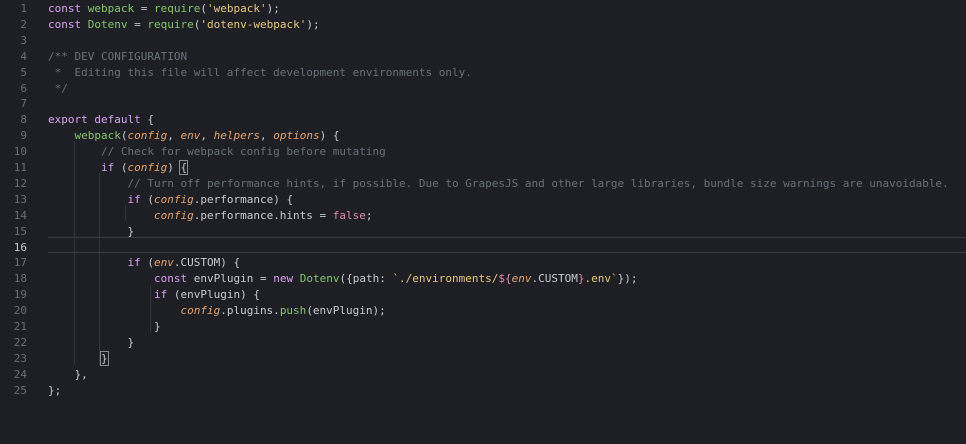 Image resolution: width=966 pixels, height=444 pixels. What do you see at coordinates (174, 167) in the screenshot?
I see `code-token: )` at bounding box center [174, 167].